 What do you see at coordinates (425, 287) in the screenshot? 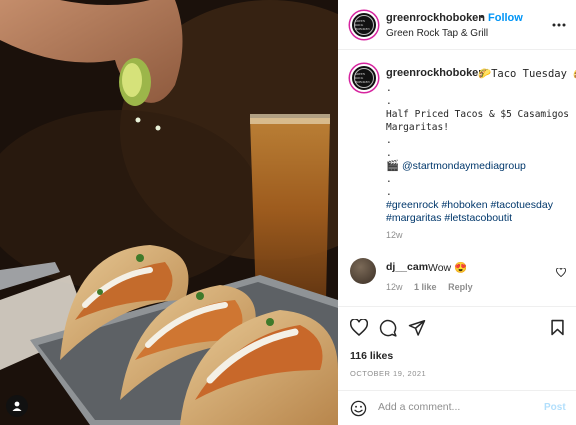
I see `comment-likes: 1 like` at bounding box center [425, 287].